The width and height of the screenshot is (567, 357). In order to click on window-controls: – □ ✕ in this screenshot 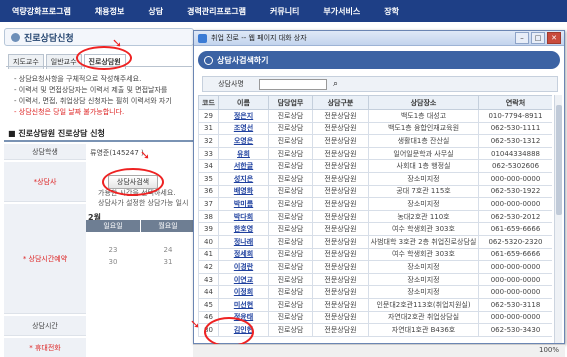, I will do `click(537, 38)`.